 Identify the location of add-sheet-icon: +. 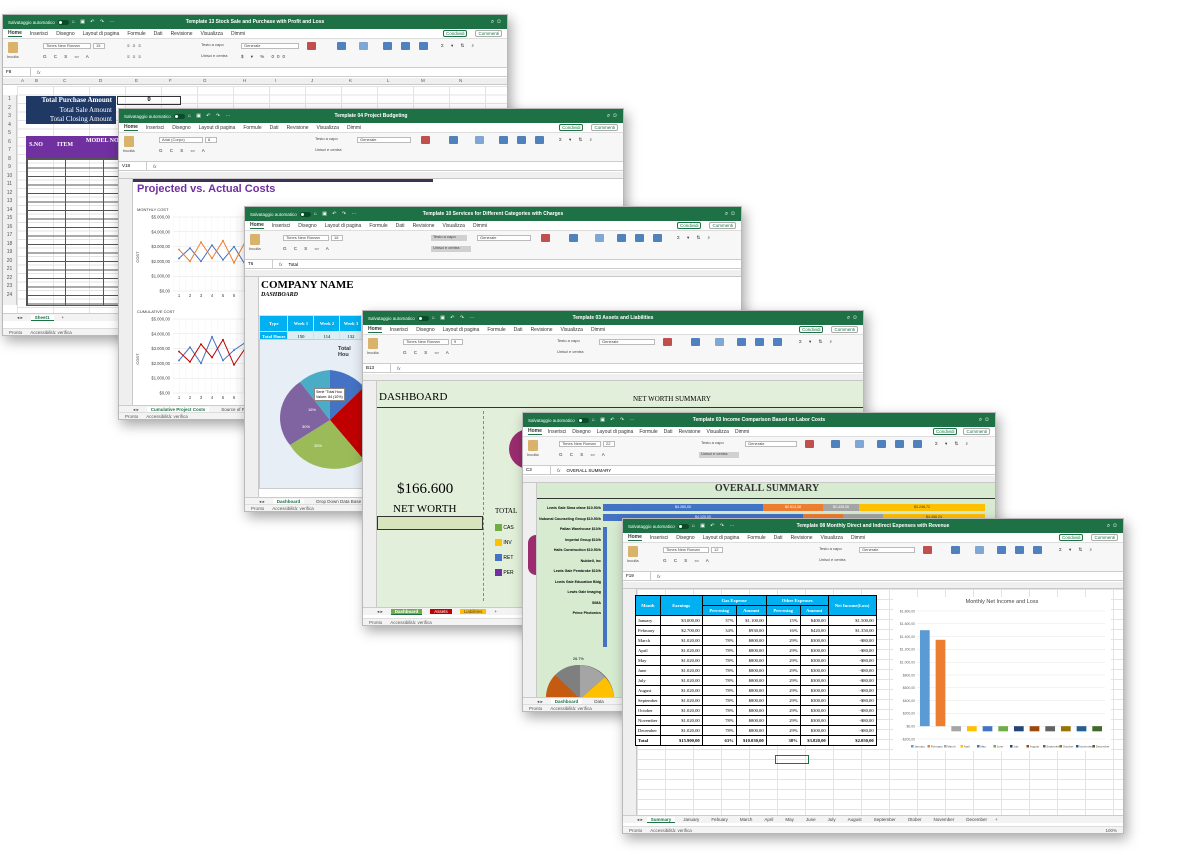
(63, 317).